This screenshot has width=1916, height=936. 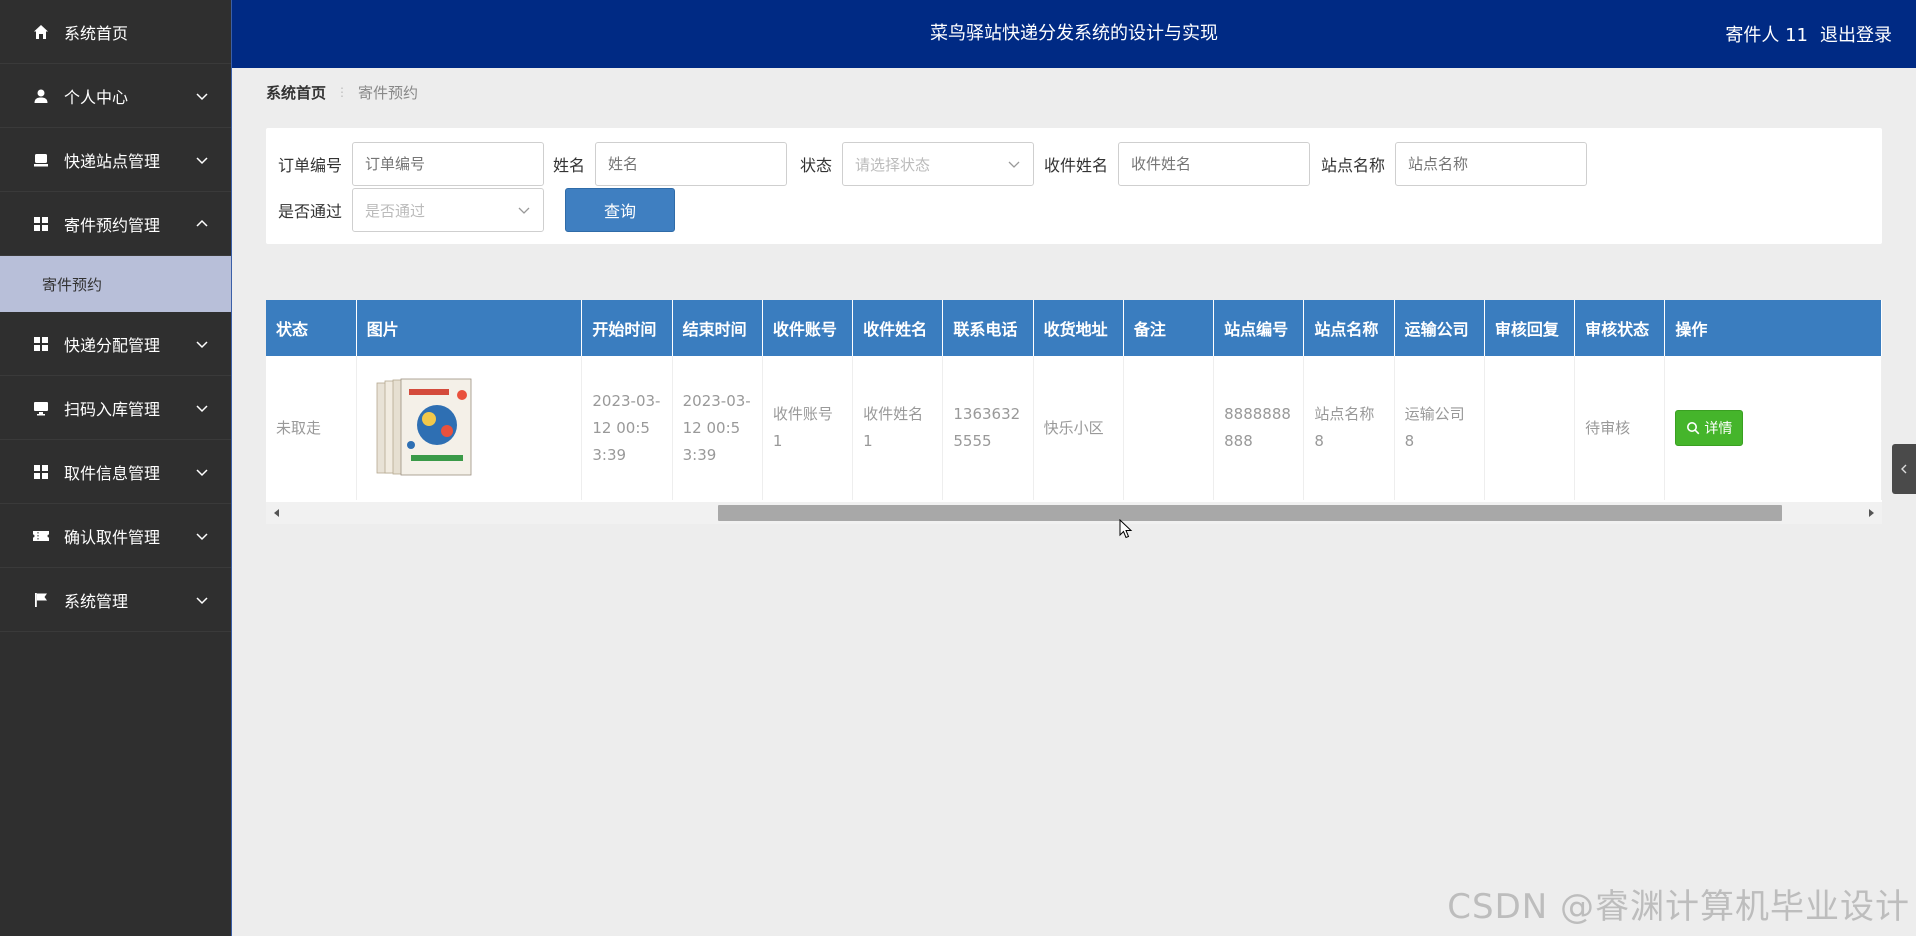 I want to click on cell-company: 运输公司8, so click(x=1439, y=428).